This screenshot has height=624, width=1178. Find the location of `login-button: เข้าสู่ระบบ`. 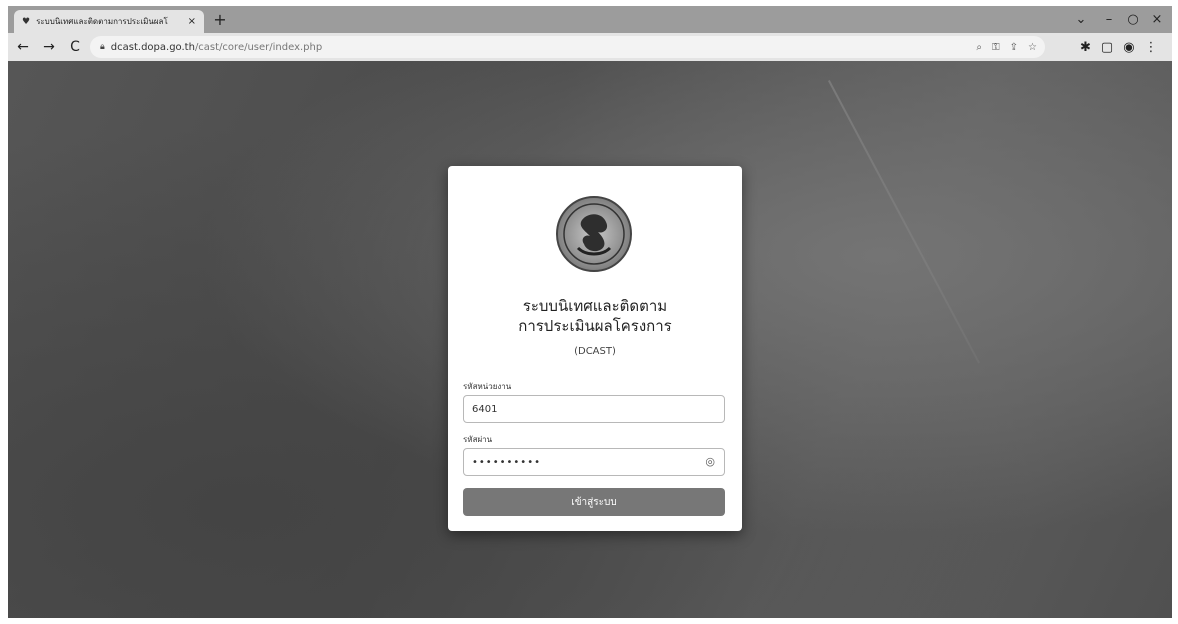

login-button: เข้าสู่ระบบ is located at coordinates (594, 502).